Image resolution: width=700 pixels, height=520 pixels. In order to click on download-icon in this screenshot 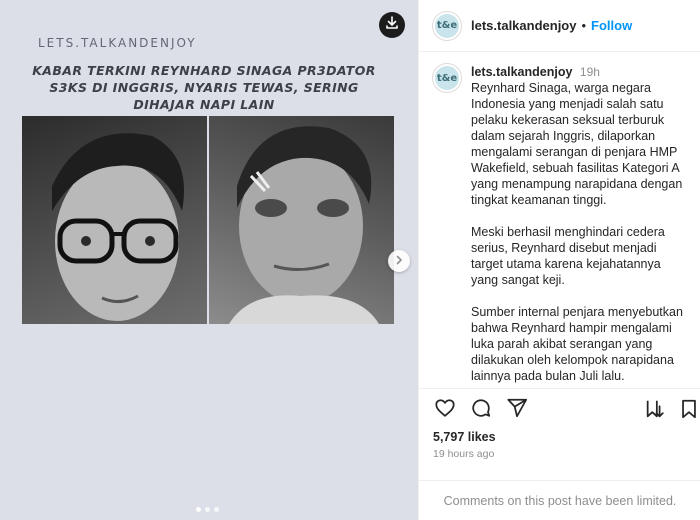, I will do `click(392, 25)`.